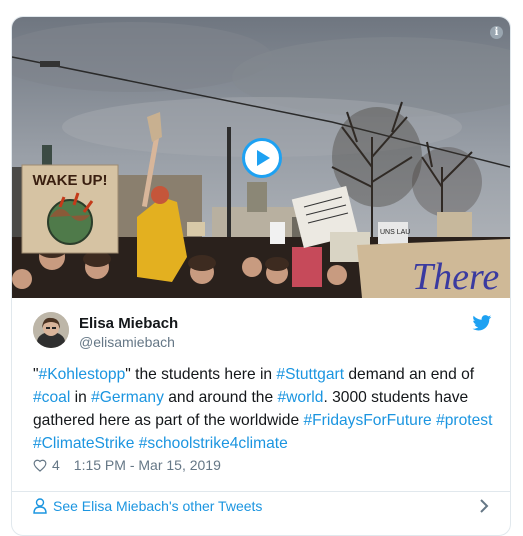 The width and height of the screenshot is (523, 536). I want to click on tweet-text-segment: and around the, so click(220, 397).